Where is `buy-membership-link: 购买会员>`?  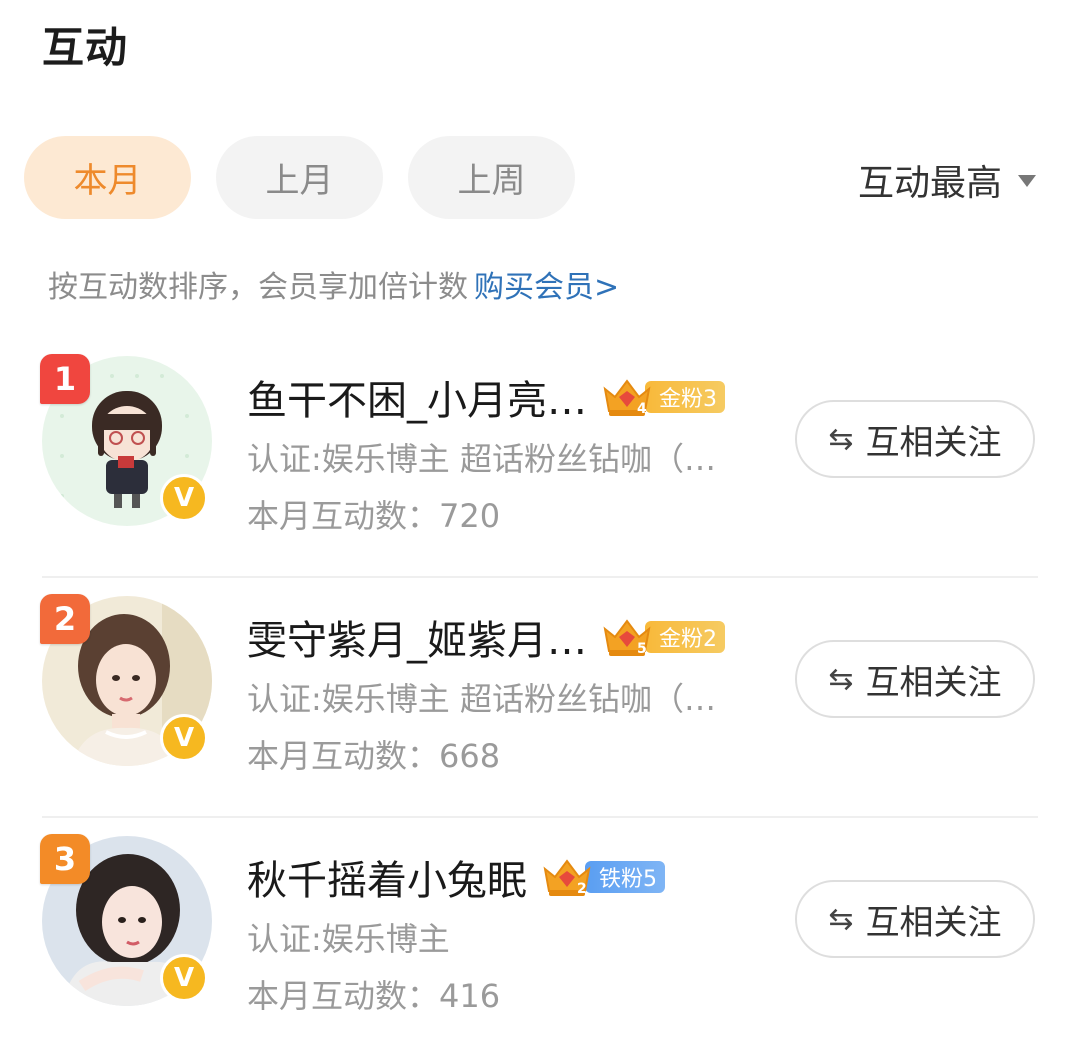 buy-membership-link: 购买会员> is located at coordinates (546, 287).